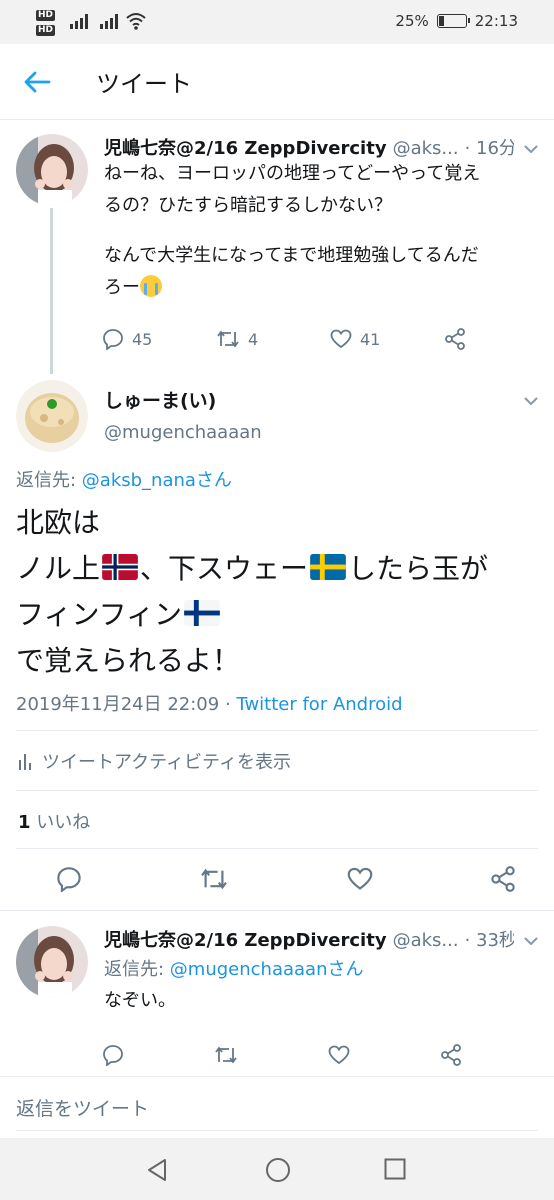 The height and width of the screenshot is (1200, 554). What do you see at coordinates (144, 84) in the screenshot?
I see `page-title: ツイート` at bounding box center [144, 84].